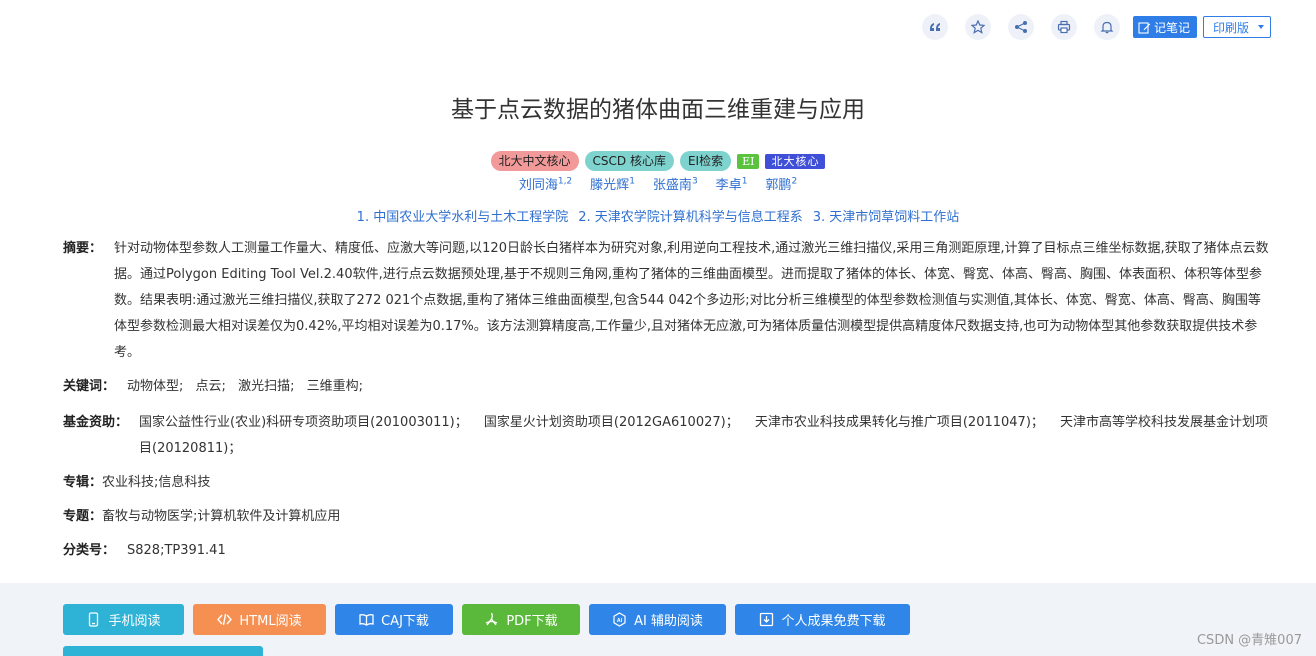 The image size is (1316, 656). Describe the element at coordinates (732, 183) in the screenshot. I see `author-link: 李卓1` at that location.